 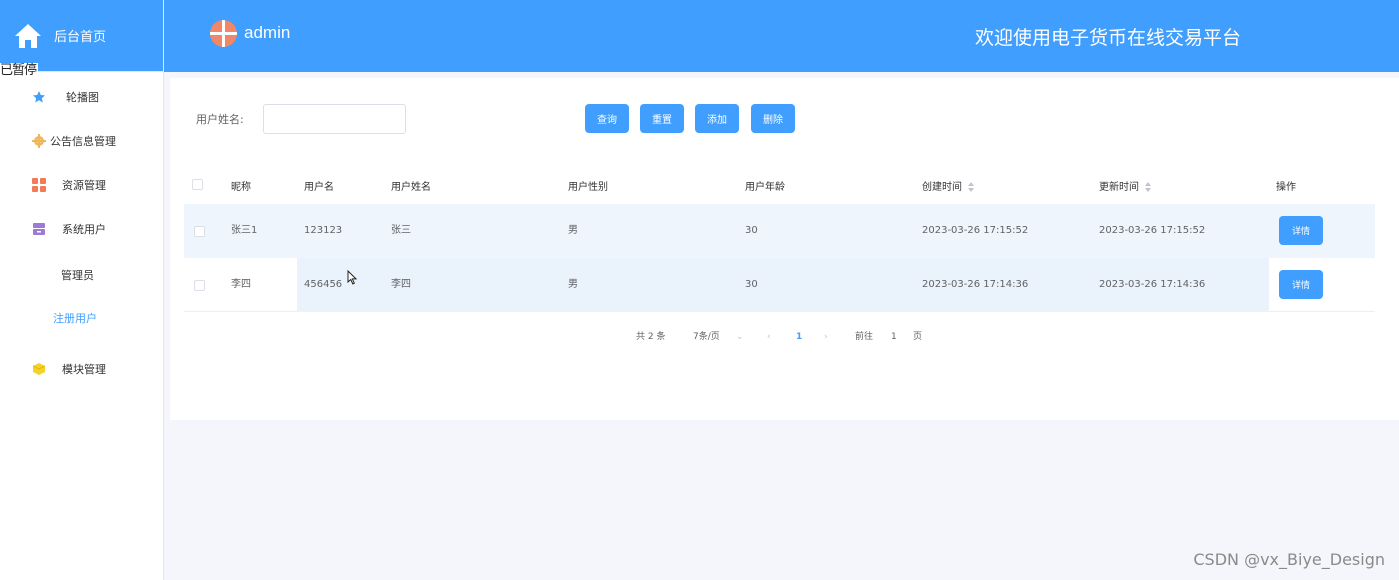 What do you see at coordinates (765, 187) in the screenshot?
I see `column-header-age: 用户年龄` at bounding box center [765, 187].